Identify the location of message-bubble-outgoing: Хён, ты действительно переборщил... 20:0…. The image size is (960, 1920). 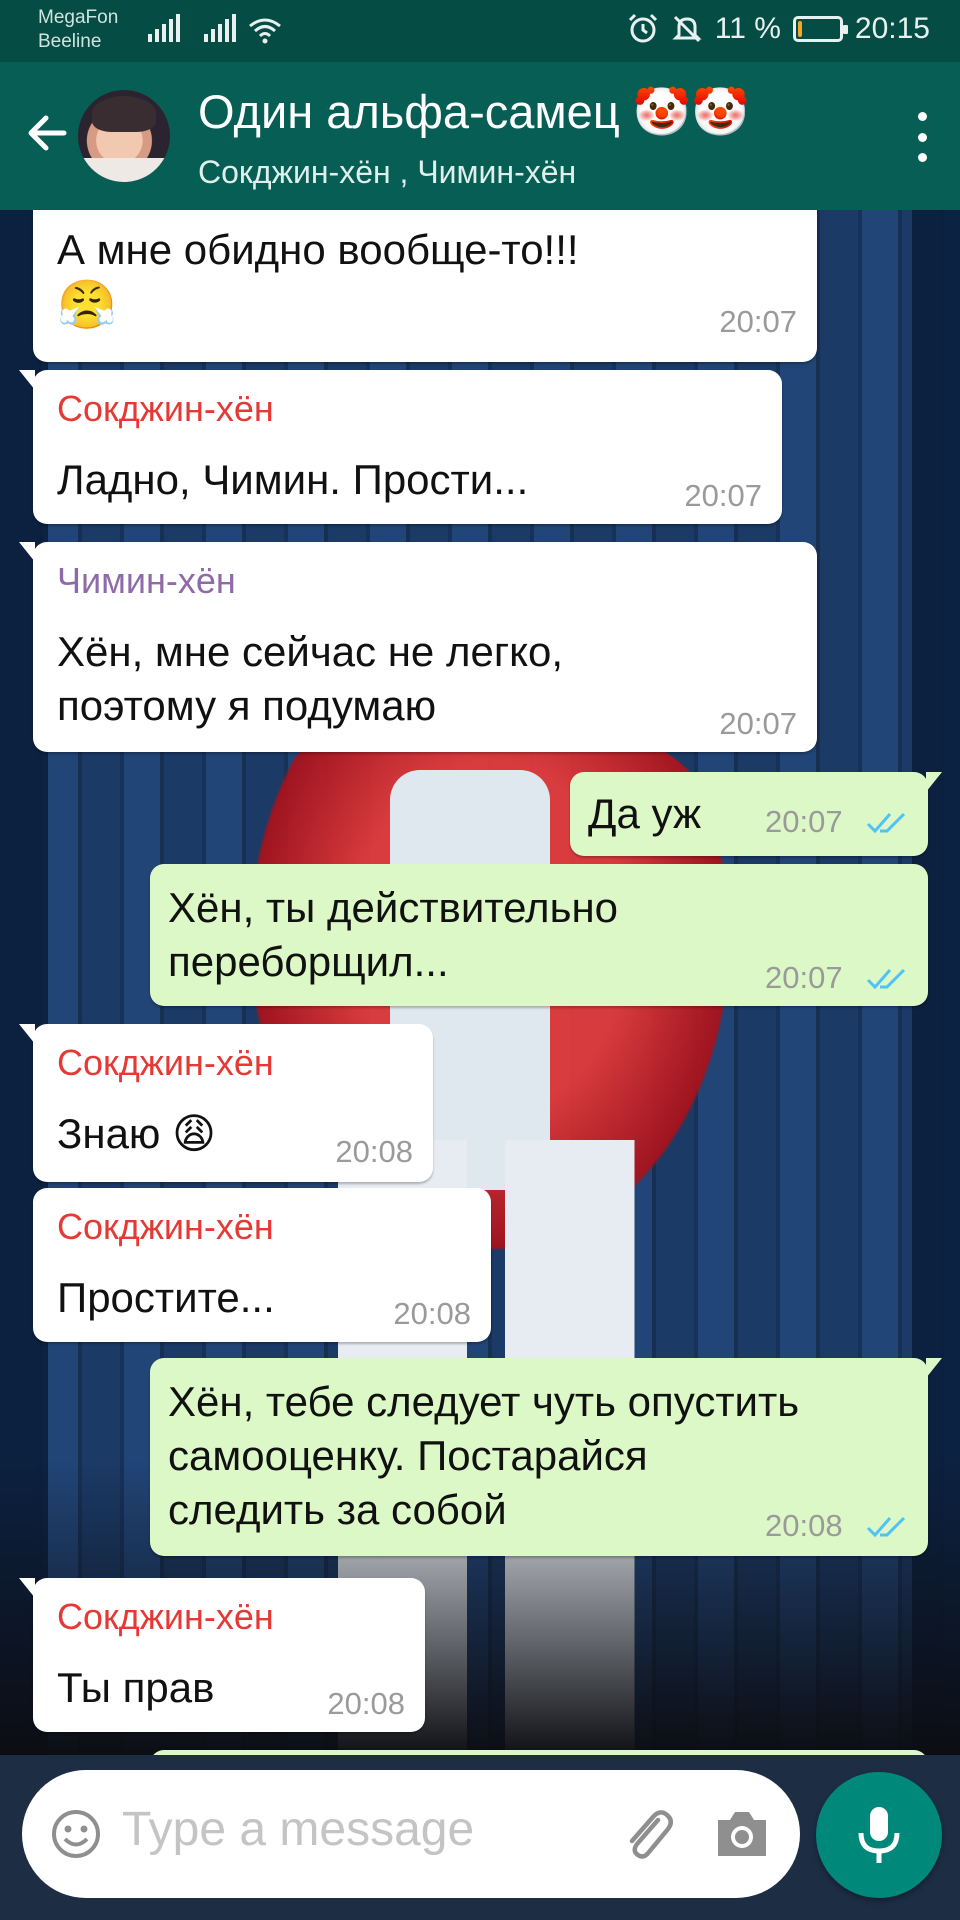
(539, 935).